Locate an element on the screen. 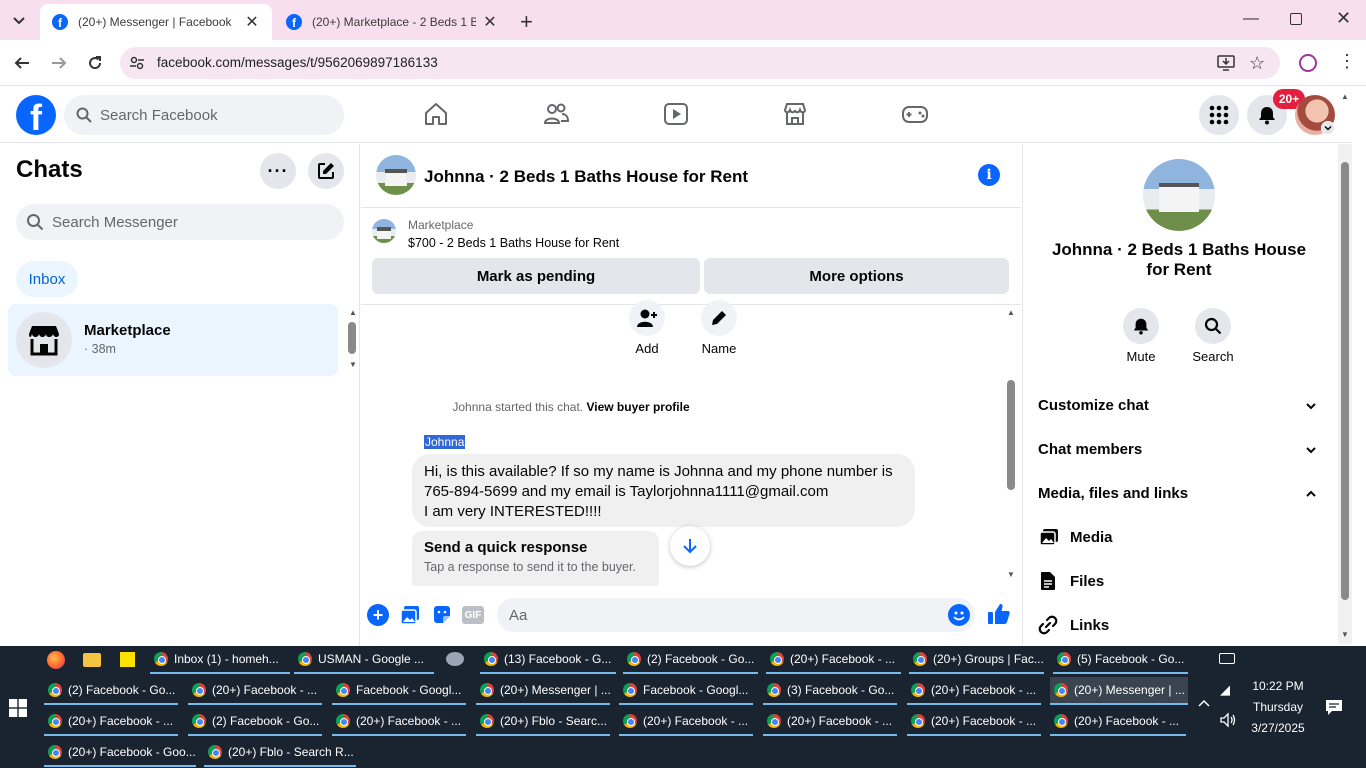 The height and width of the screenshot is (768, 1366). links-item: Links is located at coordinates (1089, 625).